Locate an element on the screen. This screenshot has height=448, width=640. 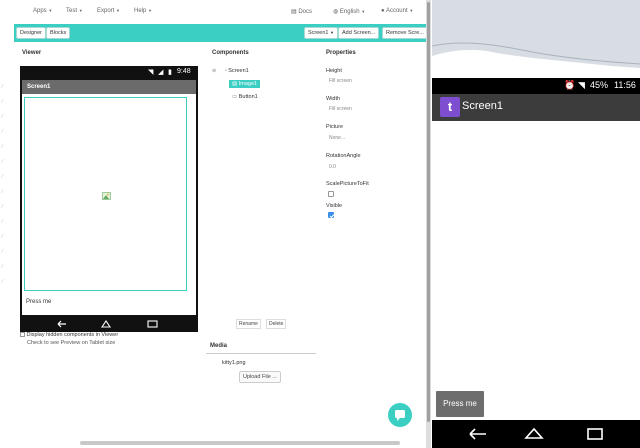
wifi-icon: ◥ is located at coordinates (151, 72).